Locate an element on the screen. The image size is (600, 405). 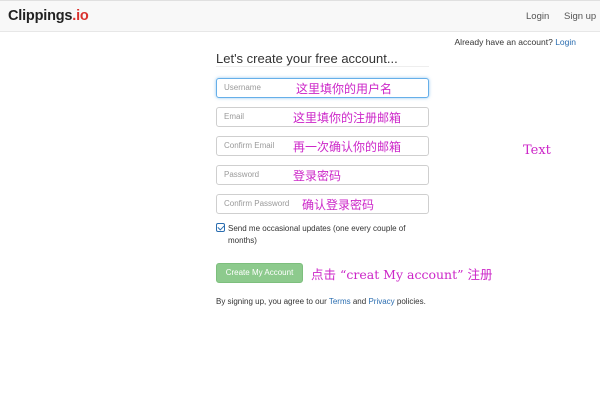
terms-link: Terms is located at coordinates (340, 301).